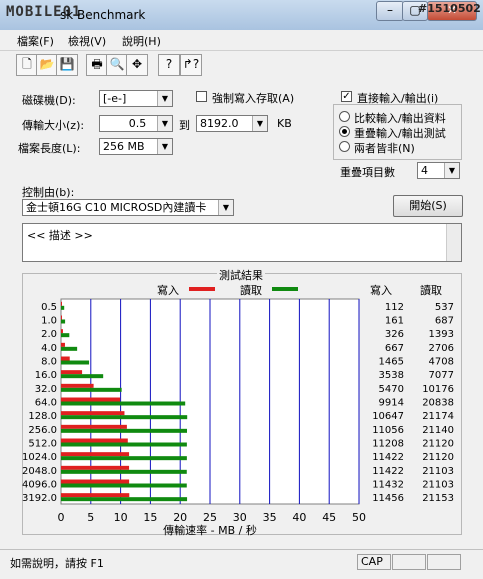  What do you see at coordinates (150, 517) in the screenshot?
I see `x-tick-label: 15` at bounding box center [150, 517].